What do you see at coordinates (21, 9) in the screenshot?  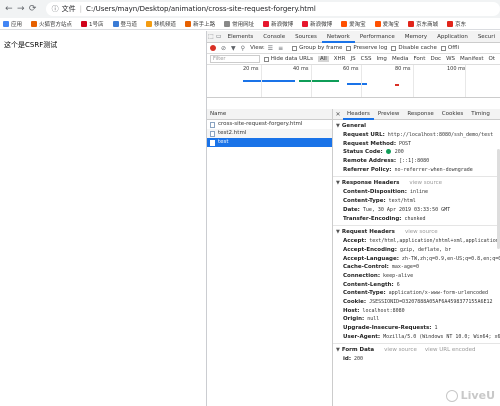 I see `forward-icon: →` at bounding box center [21, 9].